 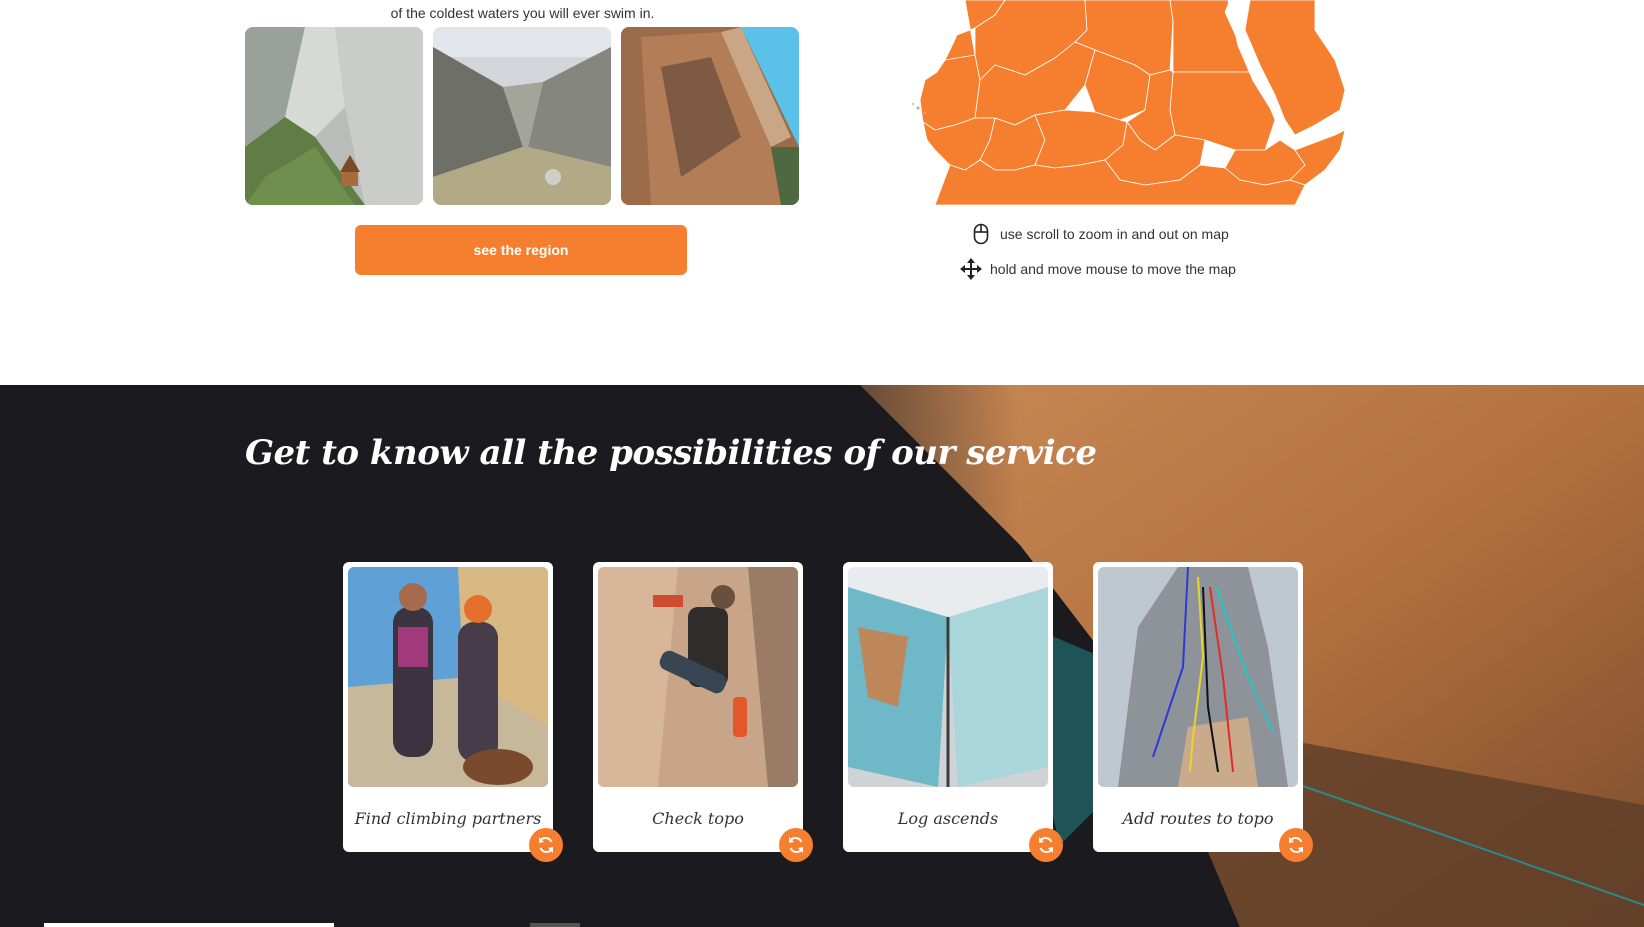 I want to click on rocky-valley-photo, so click(x=522, y=116).